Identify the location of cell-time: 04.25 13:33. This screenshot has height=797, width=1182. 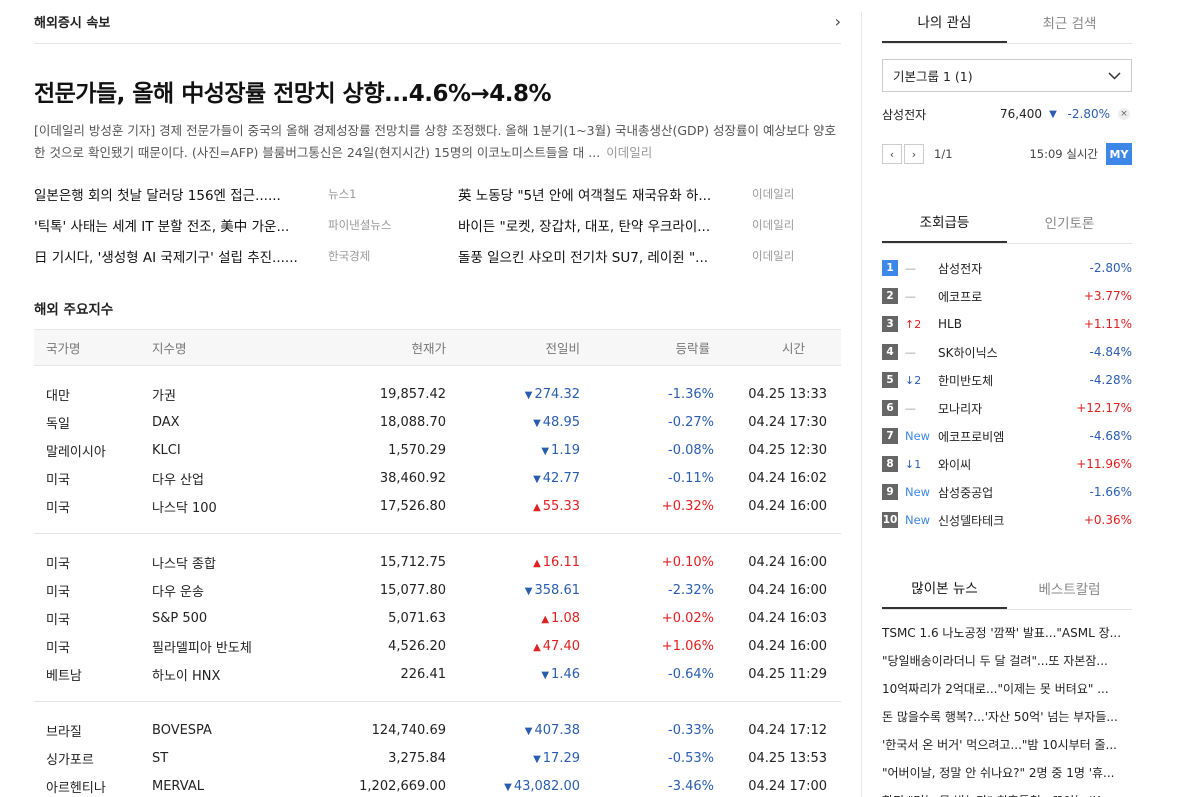
(787, 394).